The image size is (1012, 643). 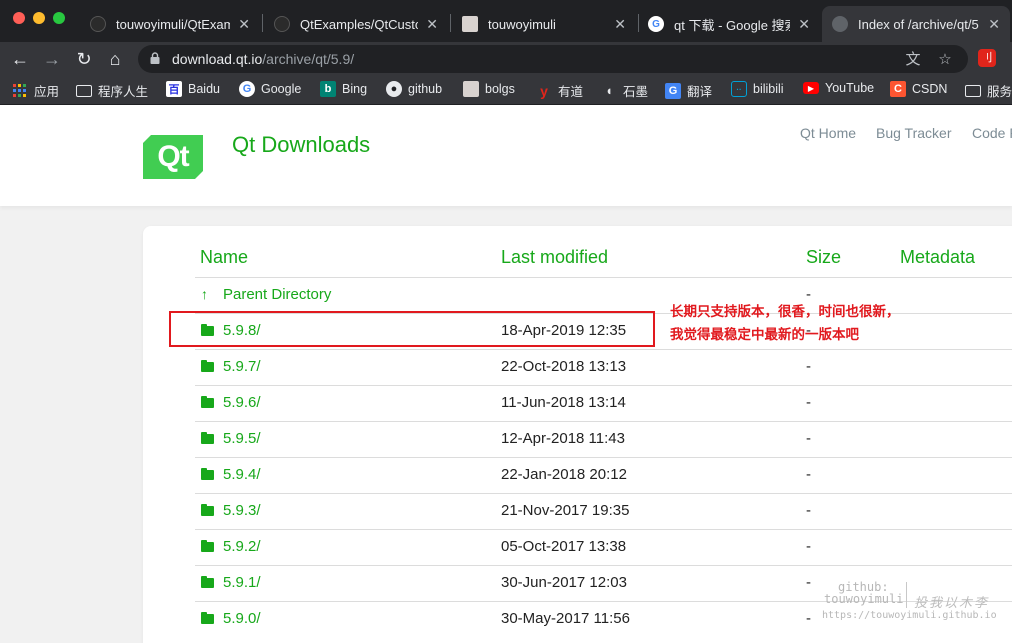 I want to click on bookmark-folder-fuwu: 服务, so click(x=988, y=90).